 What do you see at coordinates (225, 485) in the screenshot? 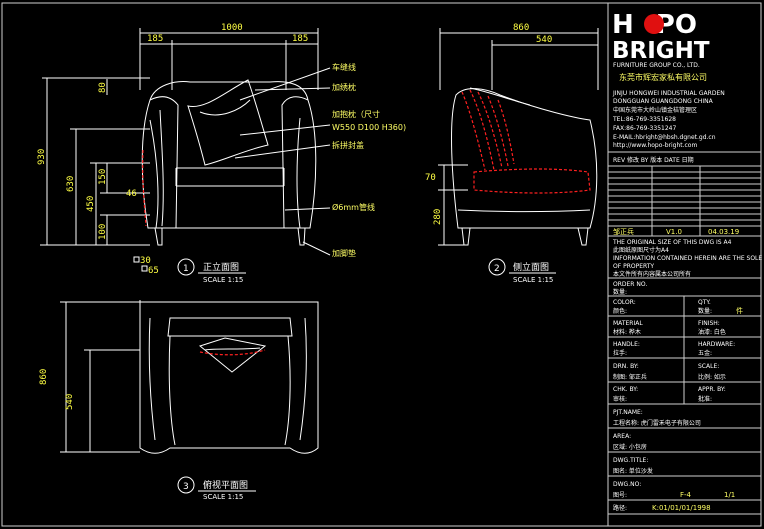
I see `top-view-title: 俯视平面图` at bounding box center [225, 485].